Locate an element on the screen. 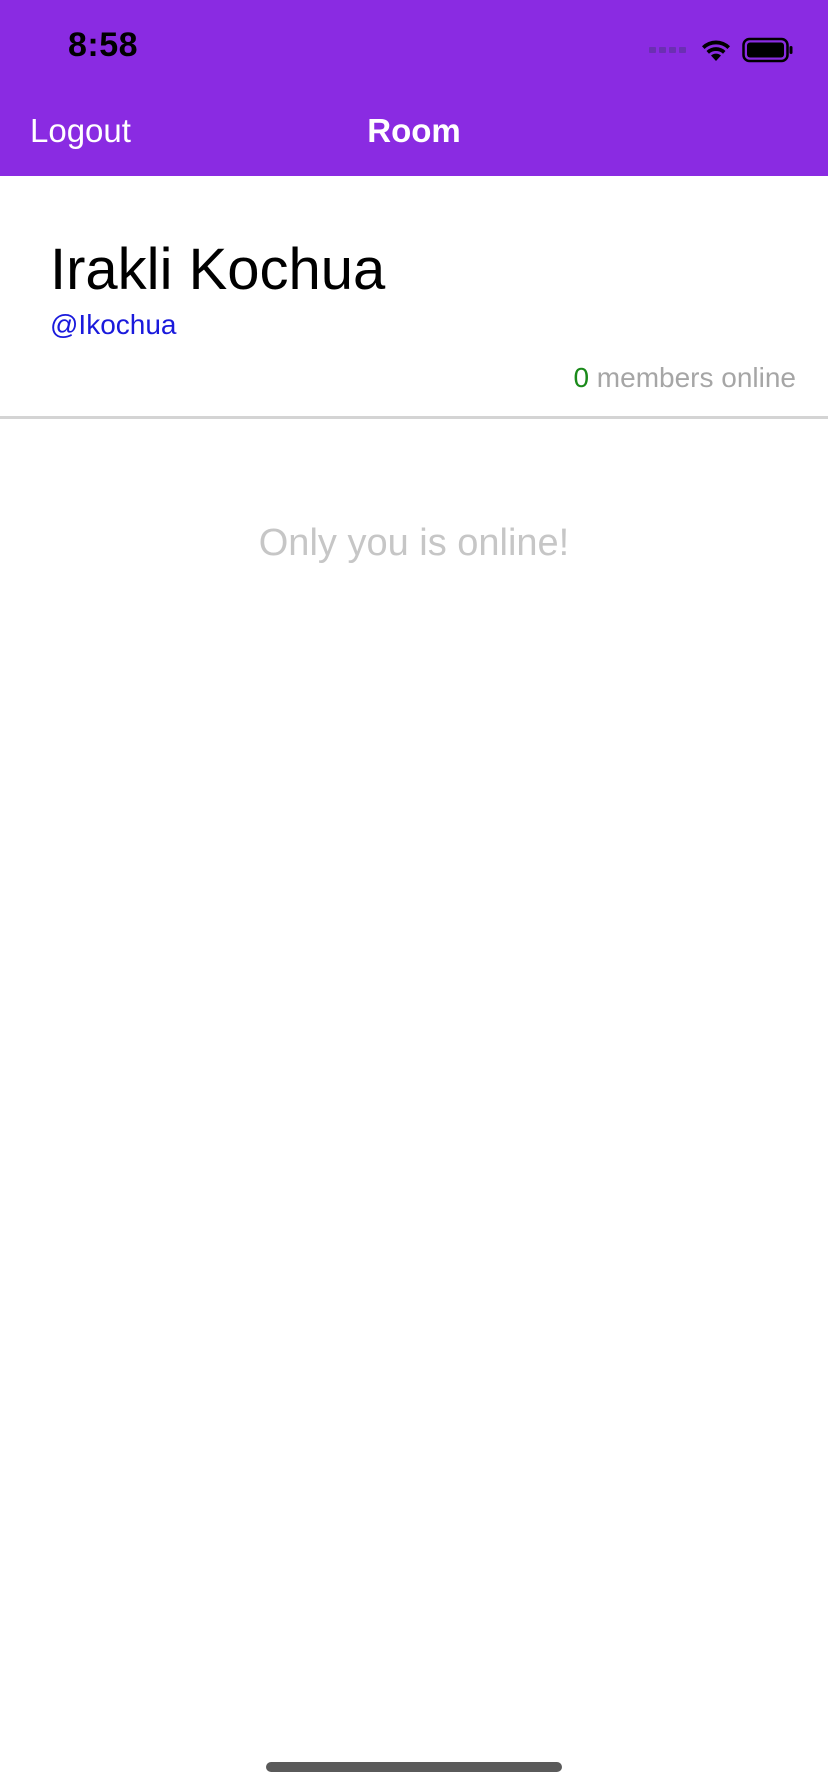 Image resolution: width=828 pixels, height=1792 pixels. online-label: members online is located at coordinates (692, 377).